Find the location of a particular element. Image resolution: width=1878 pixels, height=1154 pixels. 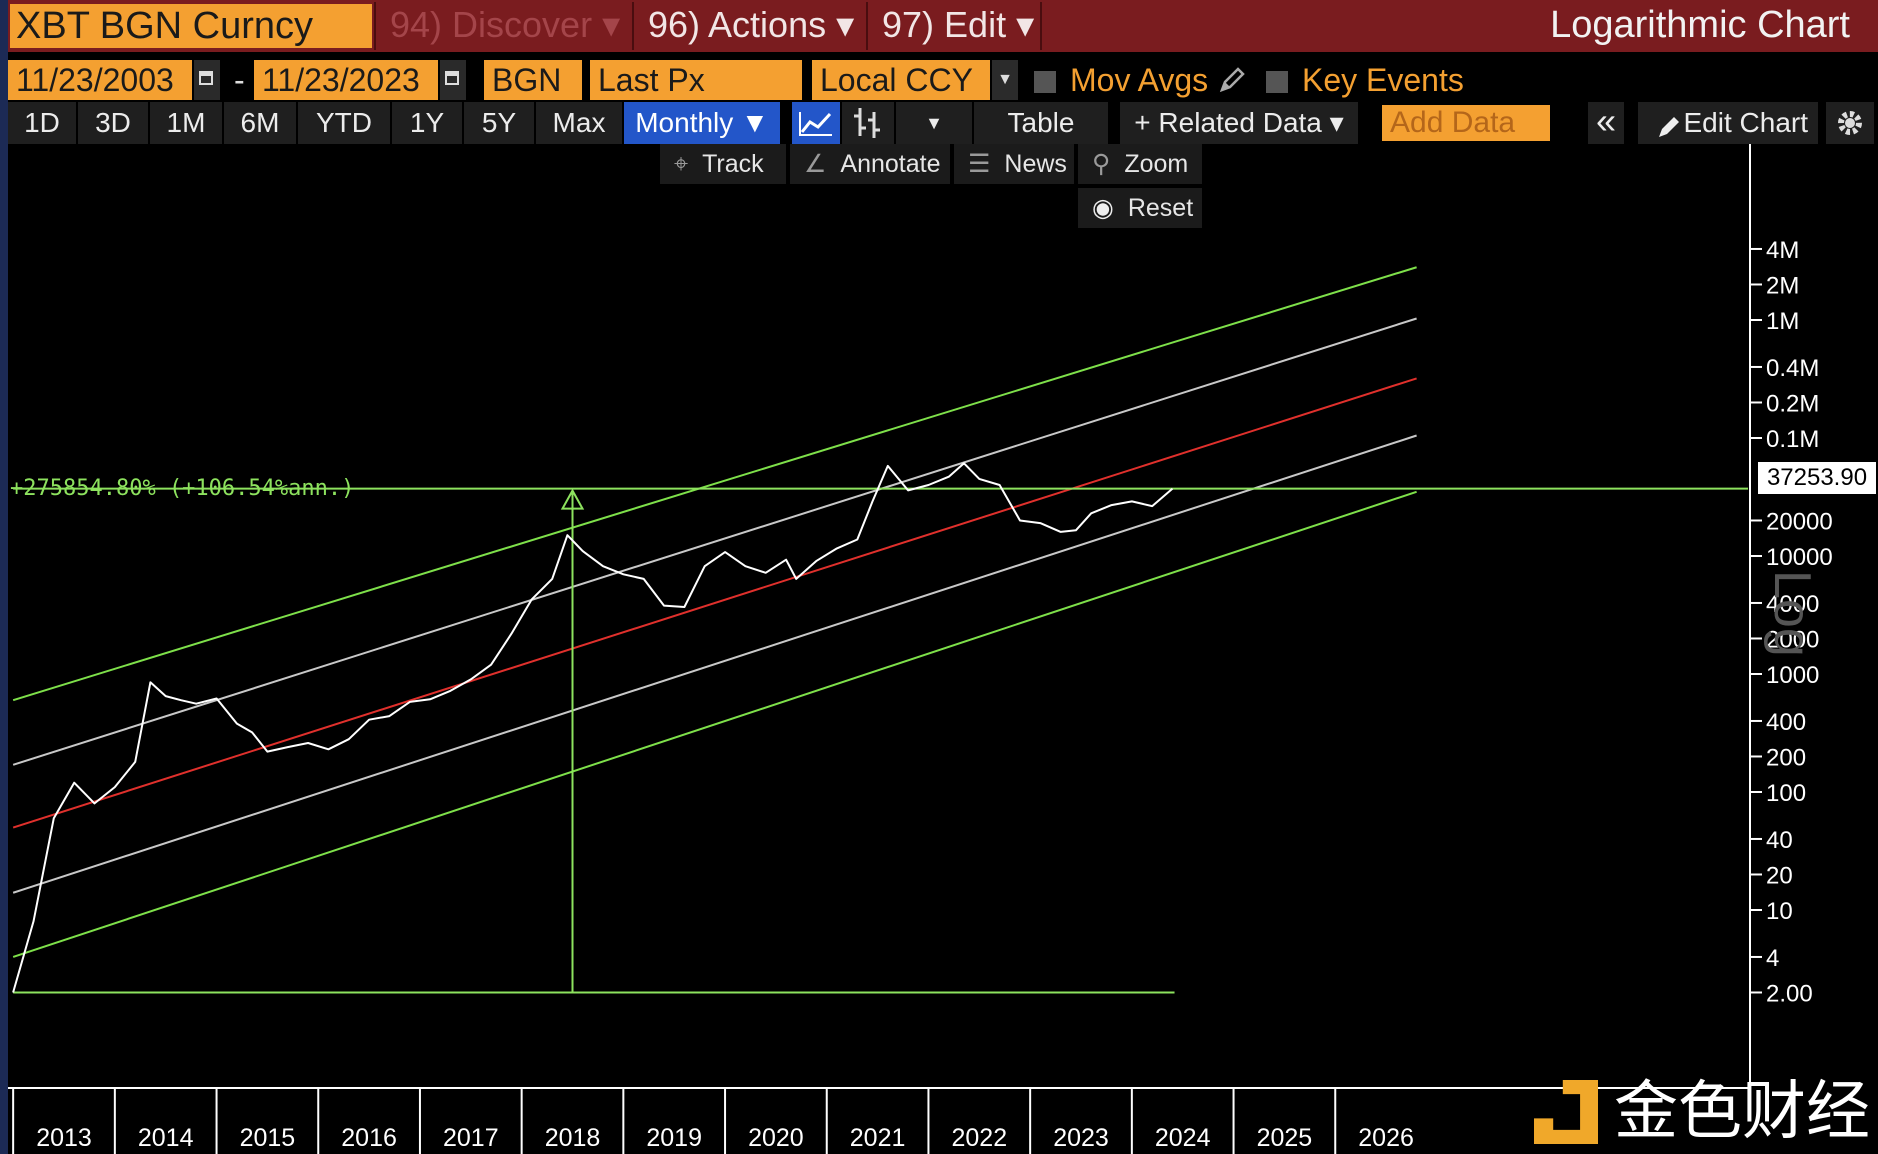

reset-button: ◉ Reset is located at coordinates (1140, 208).